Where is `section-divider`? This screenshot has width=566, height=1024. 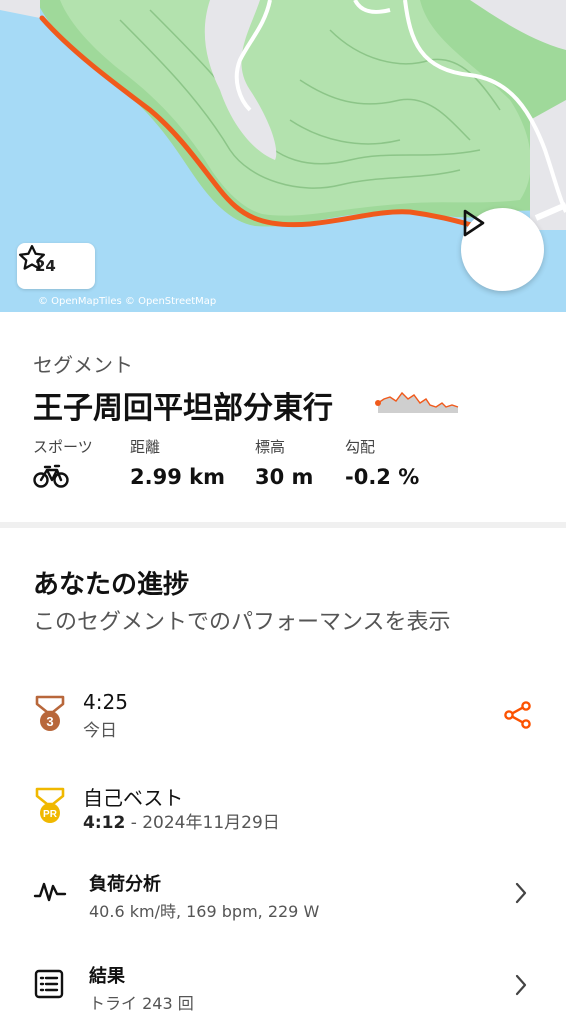 section-divider is located at coordinates (283, 525).